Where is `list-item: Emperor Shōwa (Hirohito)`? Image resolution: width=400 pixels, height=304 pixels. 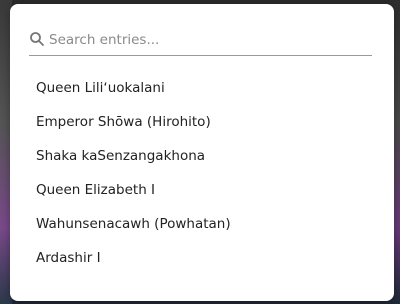 list-item: Emperor Shōwa (Hirohito) is located at coordinates (202, 122).